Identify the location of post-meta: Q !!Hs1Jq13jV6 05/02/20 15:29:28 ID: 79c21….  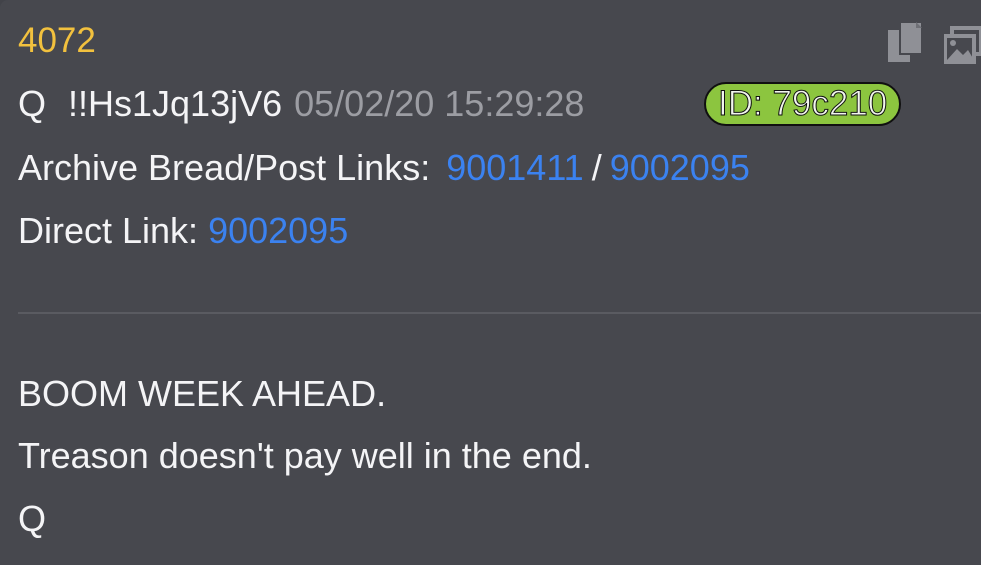
(460, 104).